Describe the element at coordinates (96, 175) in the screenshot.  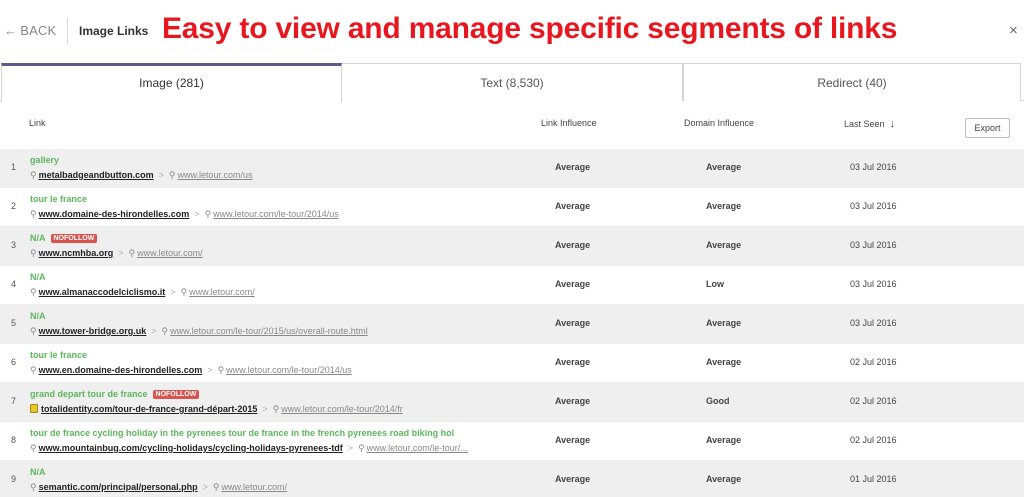
I see `source-url: metalbadgeandbutton.com` at that location.